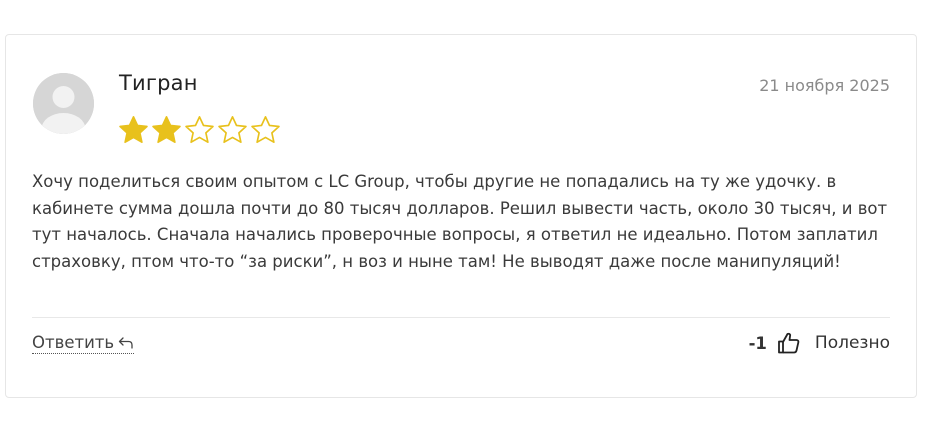 The width and height of the screenshot is (933, 440). I want to click on reply-button: Ответить, so click(83, 343).